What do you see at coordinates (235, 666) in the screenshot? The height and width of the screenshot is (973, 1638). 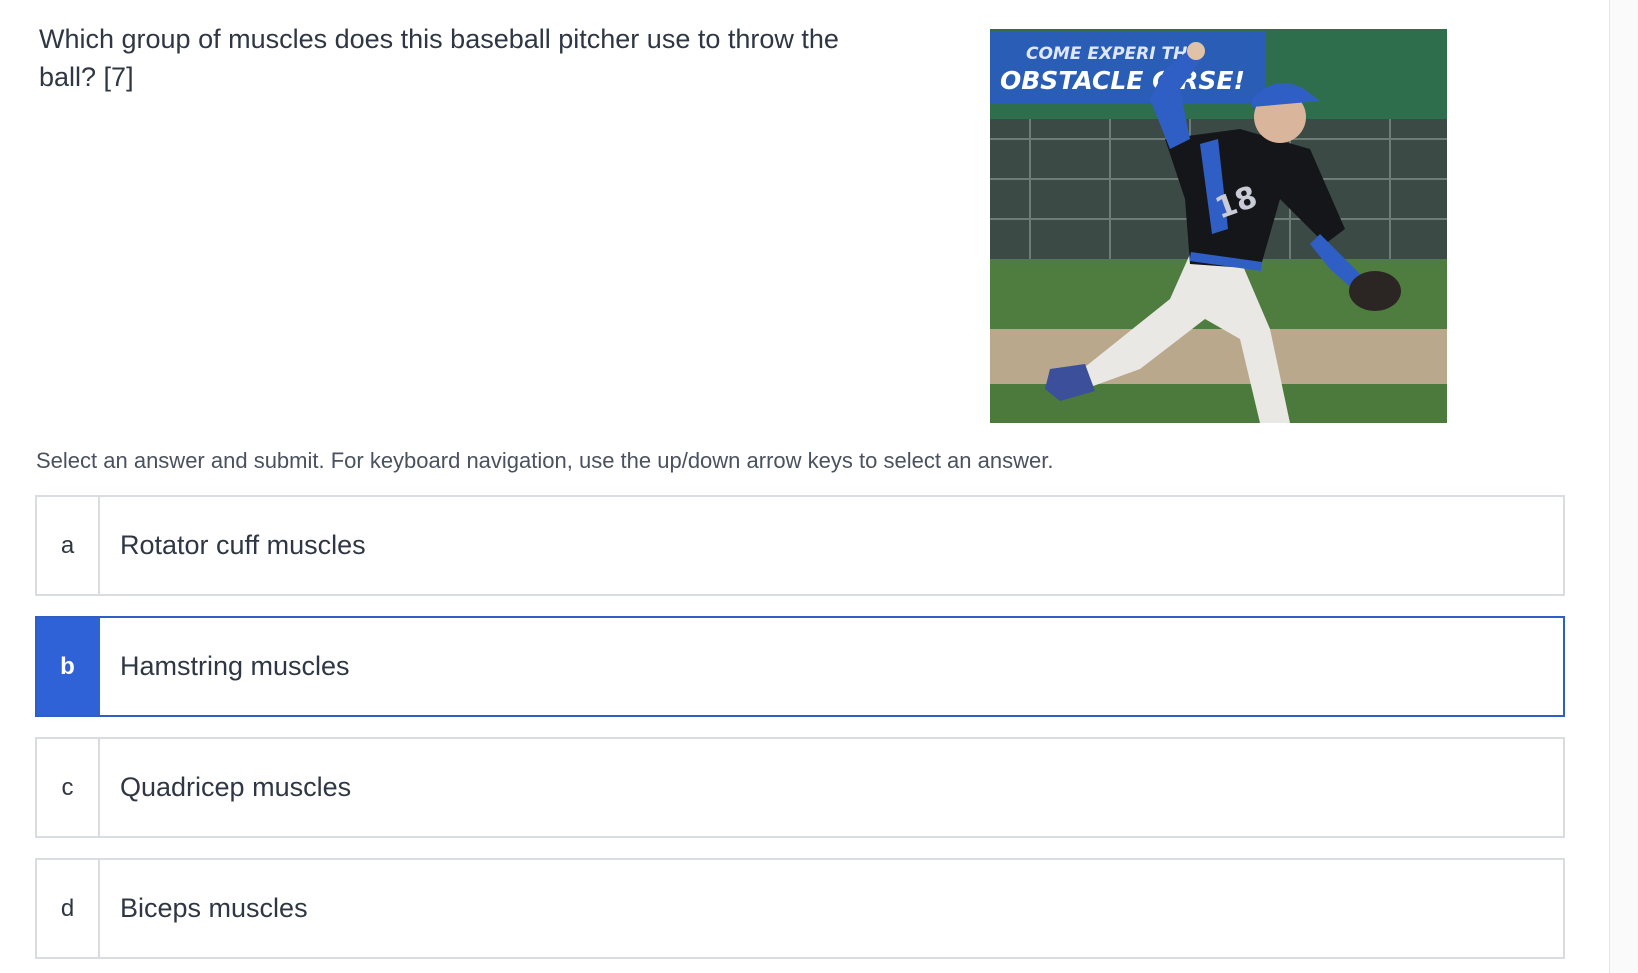 I see `option-label: Hamstring muscles` at bounding box center [235, 666].